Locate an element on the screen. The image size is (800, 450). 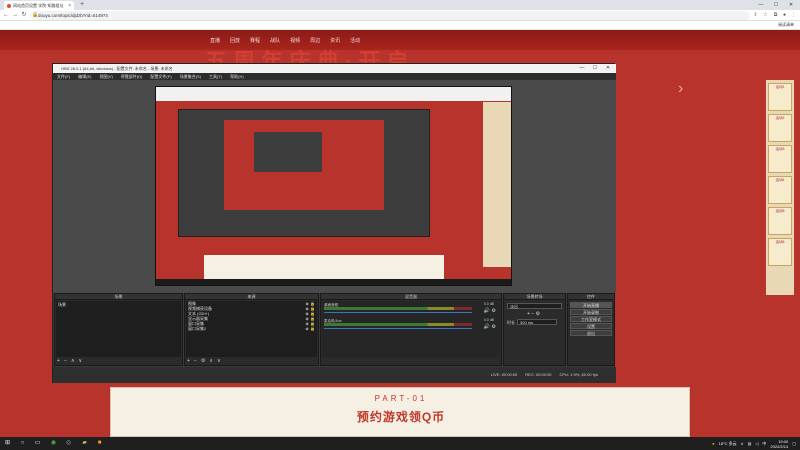
chrome-taskbar-icon: ◉ is located at coordinates (53, 443).